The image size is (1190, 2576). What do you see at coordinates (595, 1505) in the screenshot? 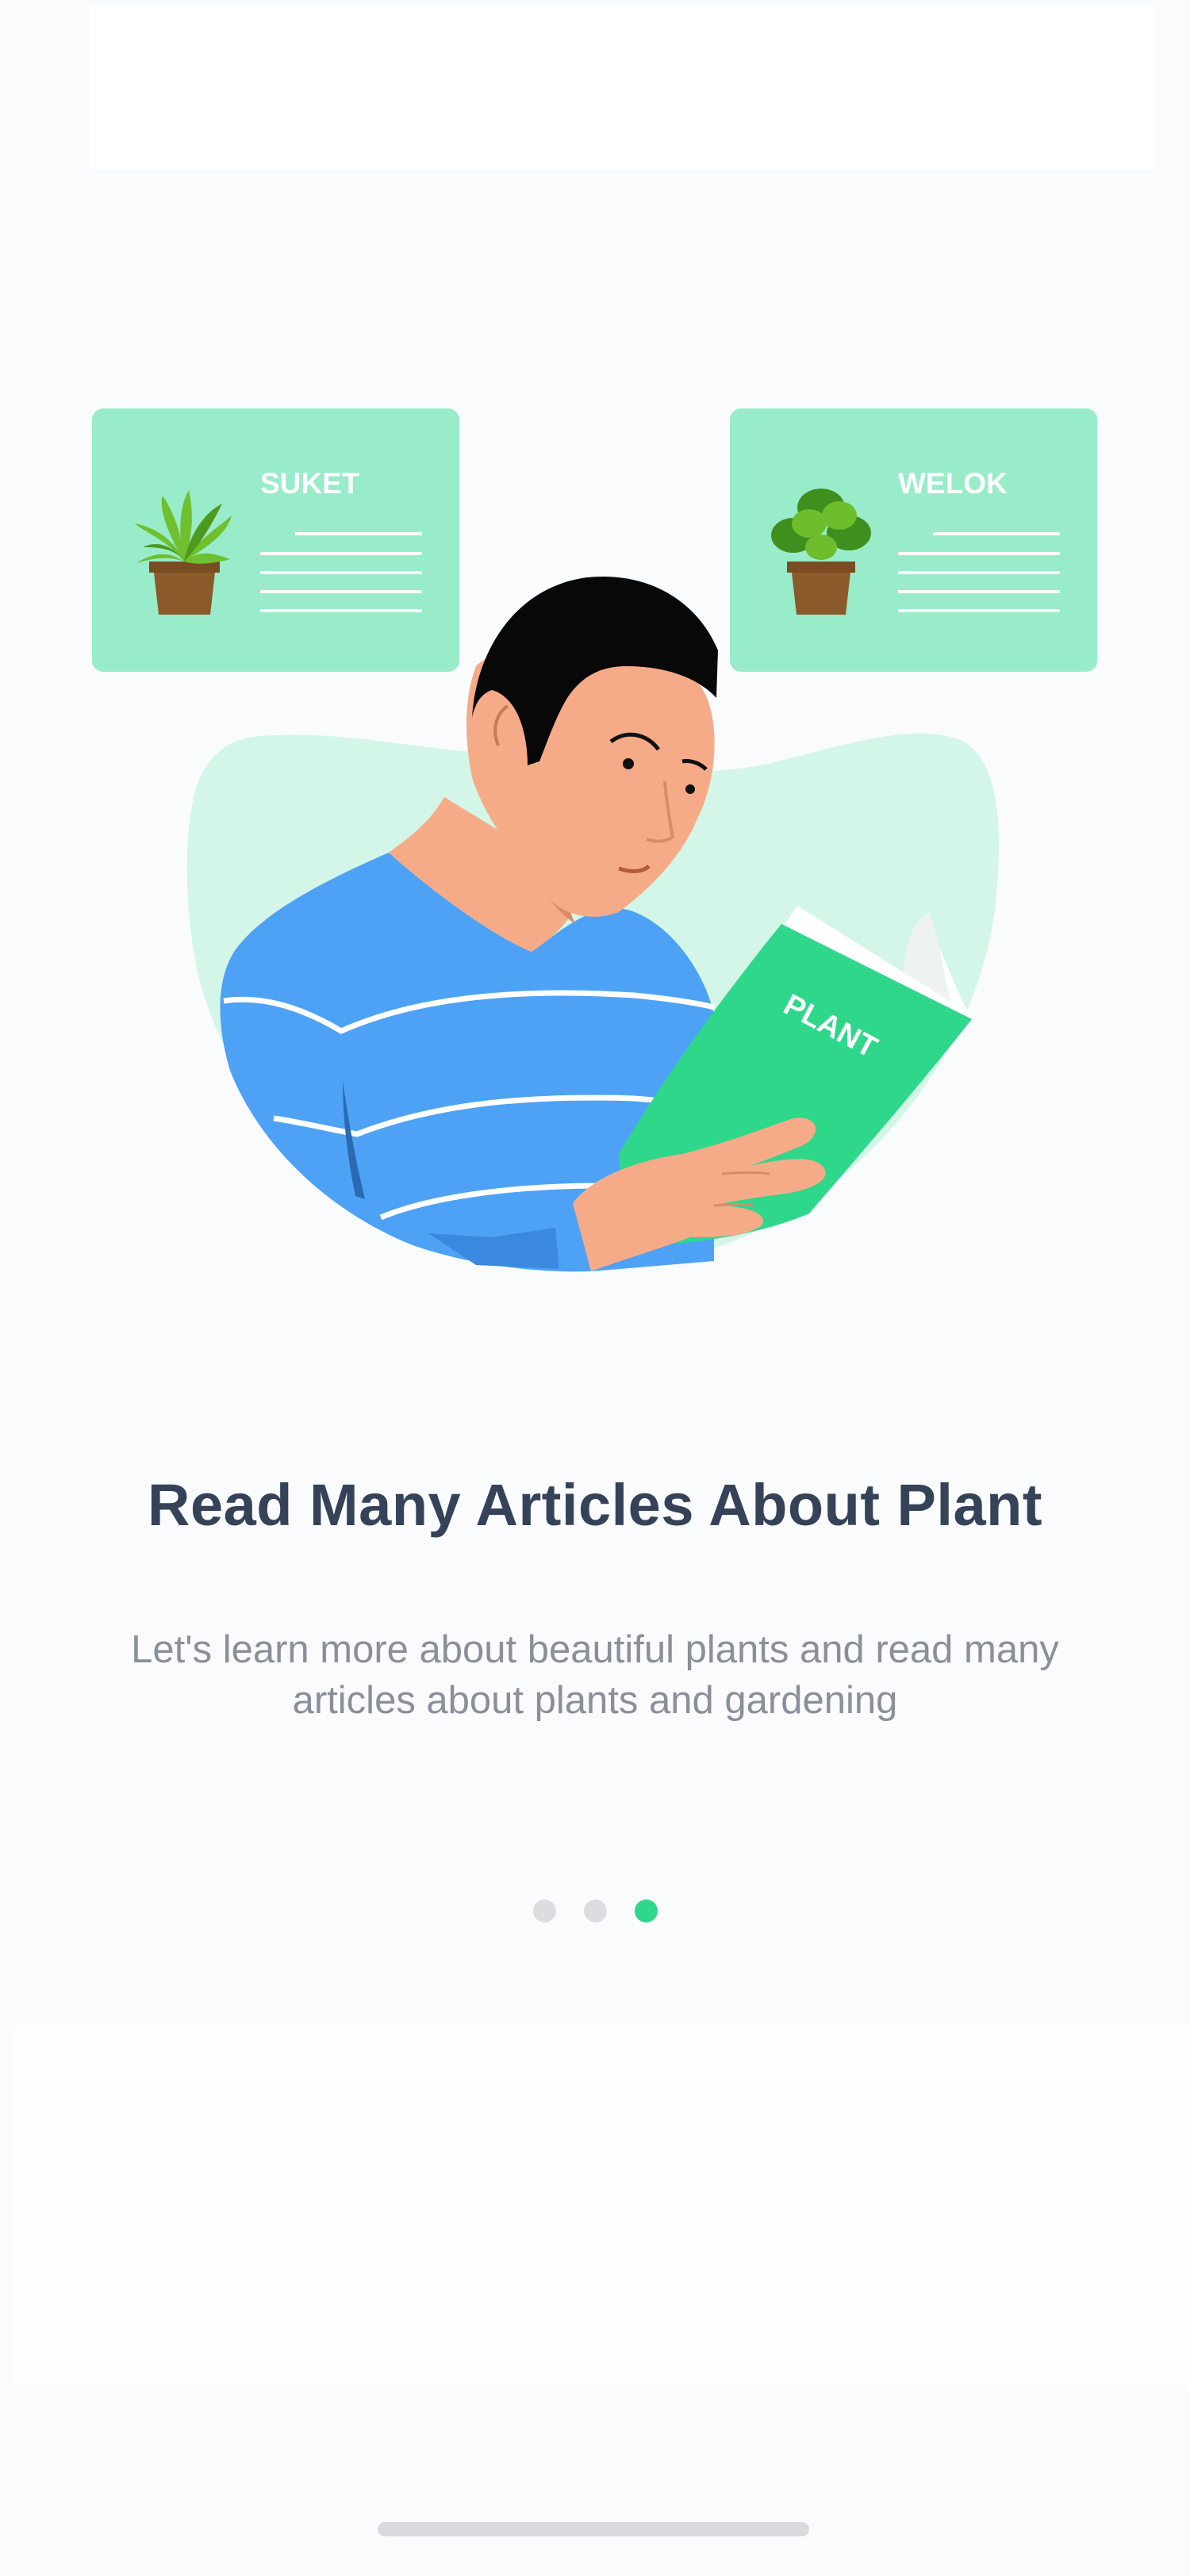
I see `onboarding-title: Read Many Articles About Plant` at bounding box center [595, 1505].